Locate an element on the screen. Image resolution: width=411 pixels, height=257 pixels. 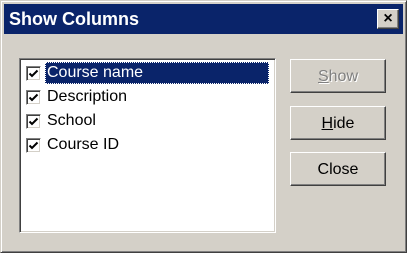
show-button: Show is located at coordinates (338, 76).